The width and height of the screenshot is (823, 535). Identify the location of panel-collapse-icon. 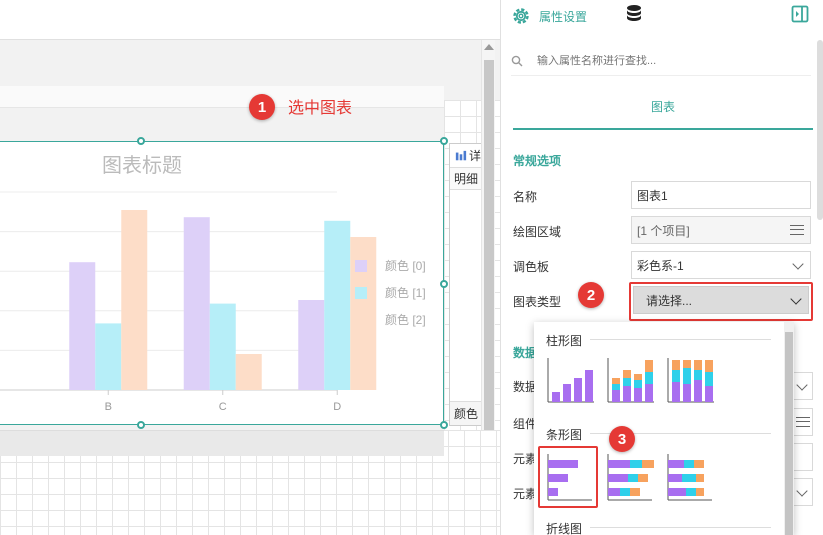
(800, 14).